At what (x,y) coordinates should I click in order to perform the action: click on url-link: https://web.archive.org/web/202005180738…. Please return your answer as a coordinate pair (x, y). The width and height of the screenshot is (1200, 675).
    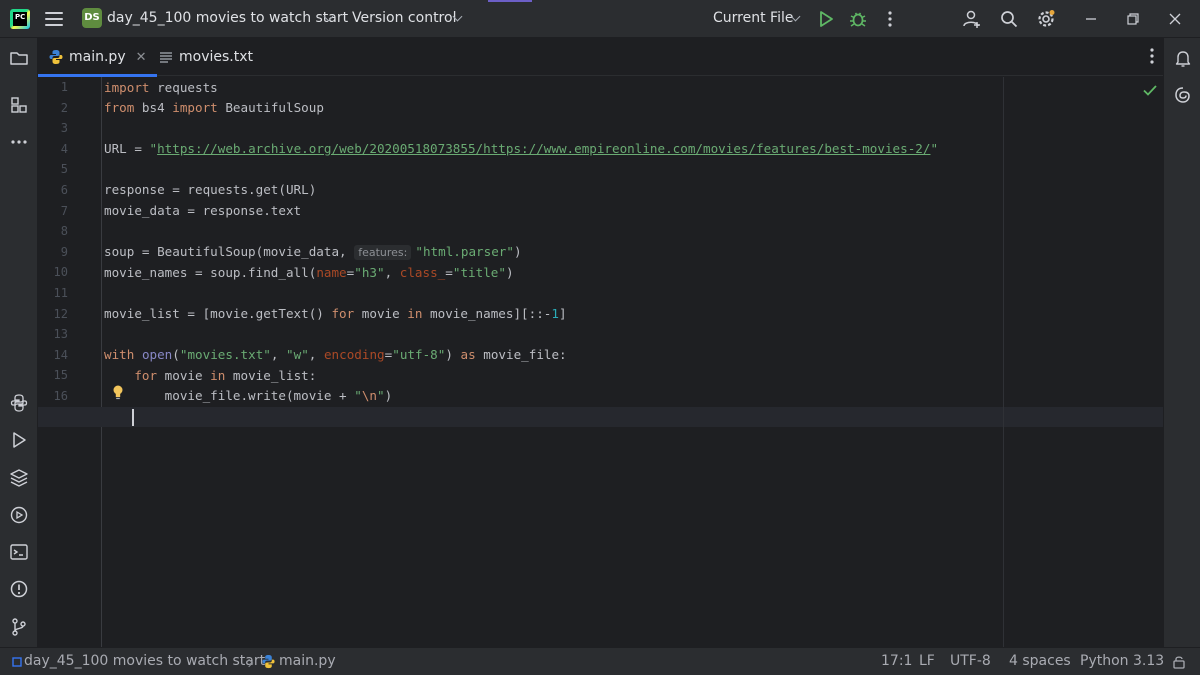
    Looking at the image, I should click on (543, 148).